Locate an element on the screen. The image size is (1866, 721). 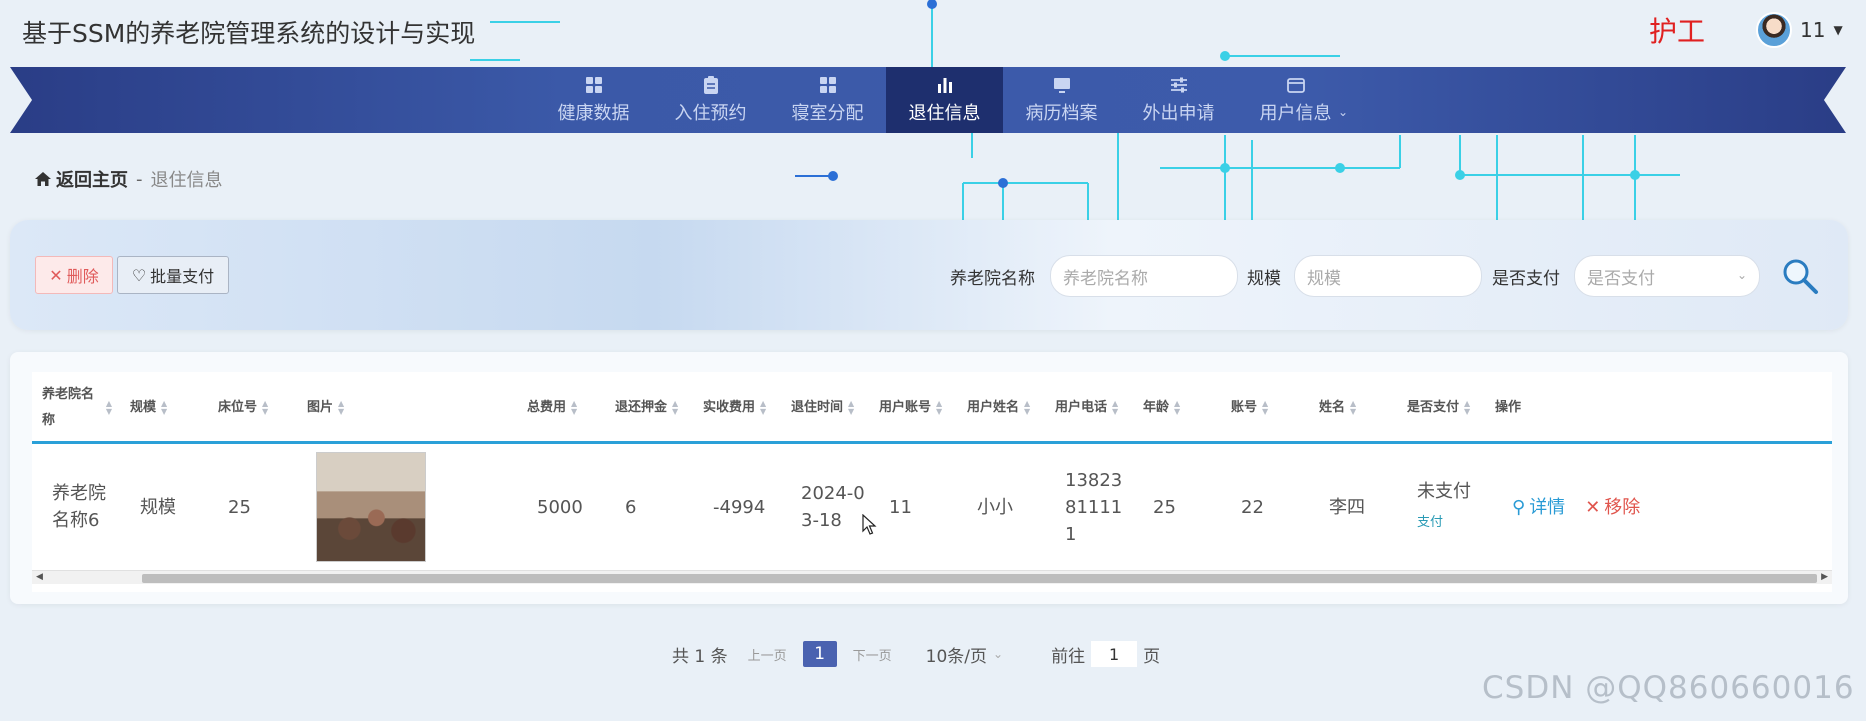
header-cell: 退还押金 ▲ ▼ is located at coordinates (646, 408).